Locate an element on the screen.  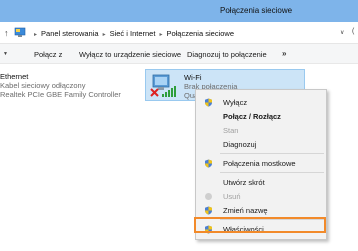
more-commands-button: » is located at coordinates (284, 53).